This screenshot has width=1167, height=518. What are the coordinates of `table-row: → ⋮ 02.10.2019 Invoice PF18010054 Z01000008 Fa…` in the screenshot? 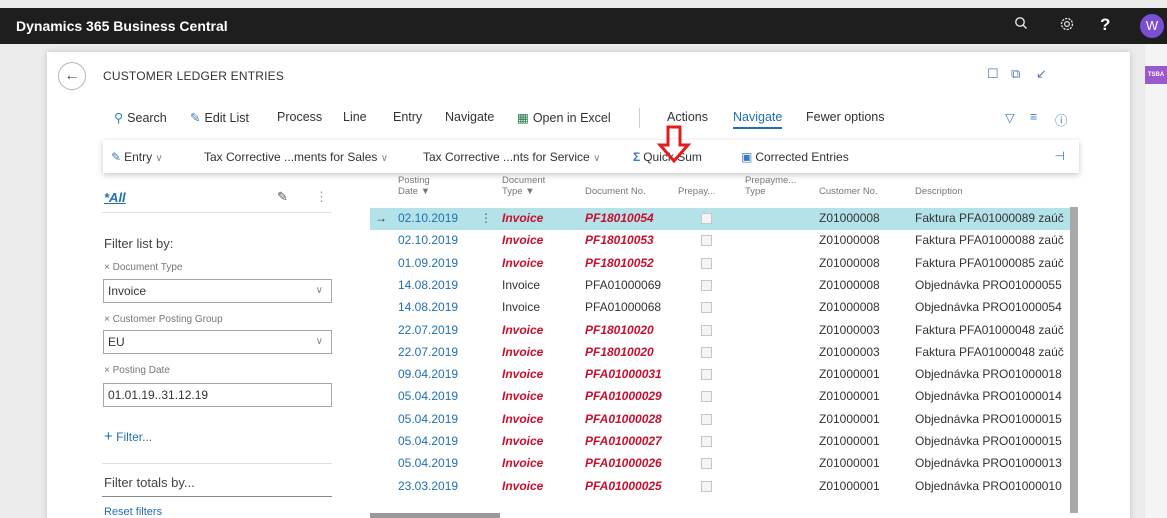 It's located at (720, 219).